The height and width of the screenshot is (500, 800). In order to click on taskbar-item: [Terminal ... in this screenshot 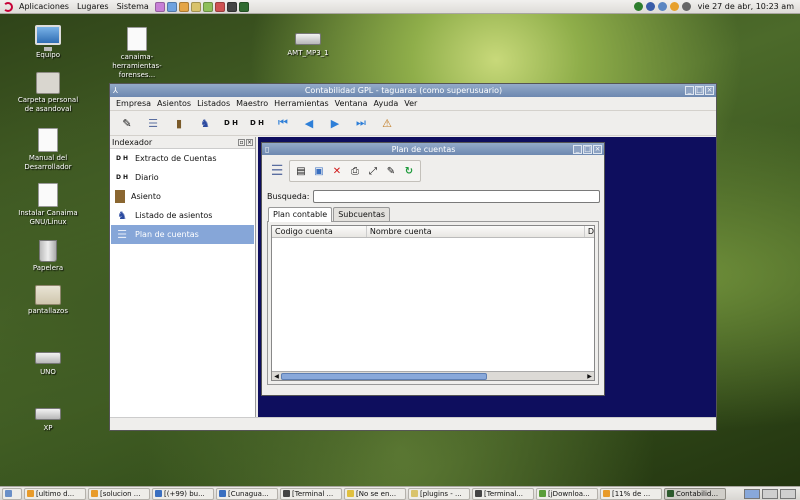, I will do `click(311, 493)`.